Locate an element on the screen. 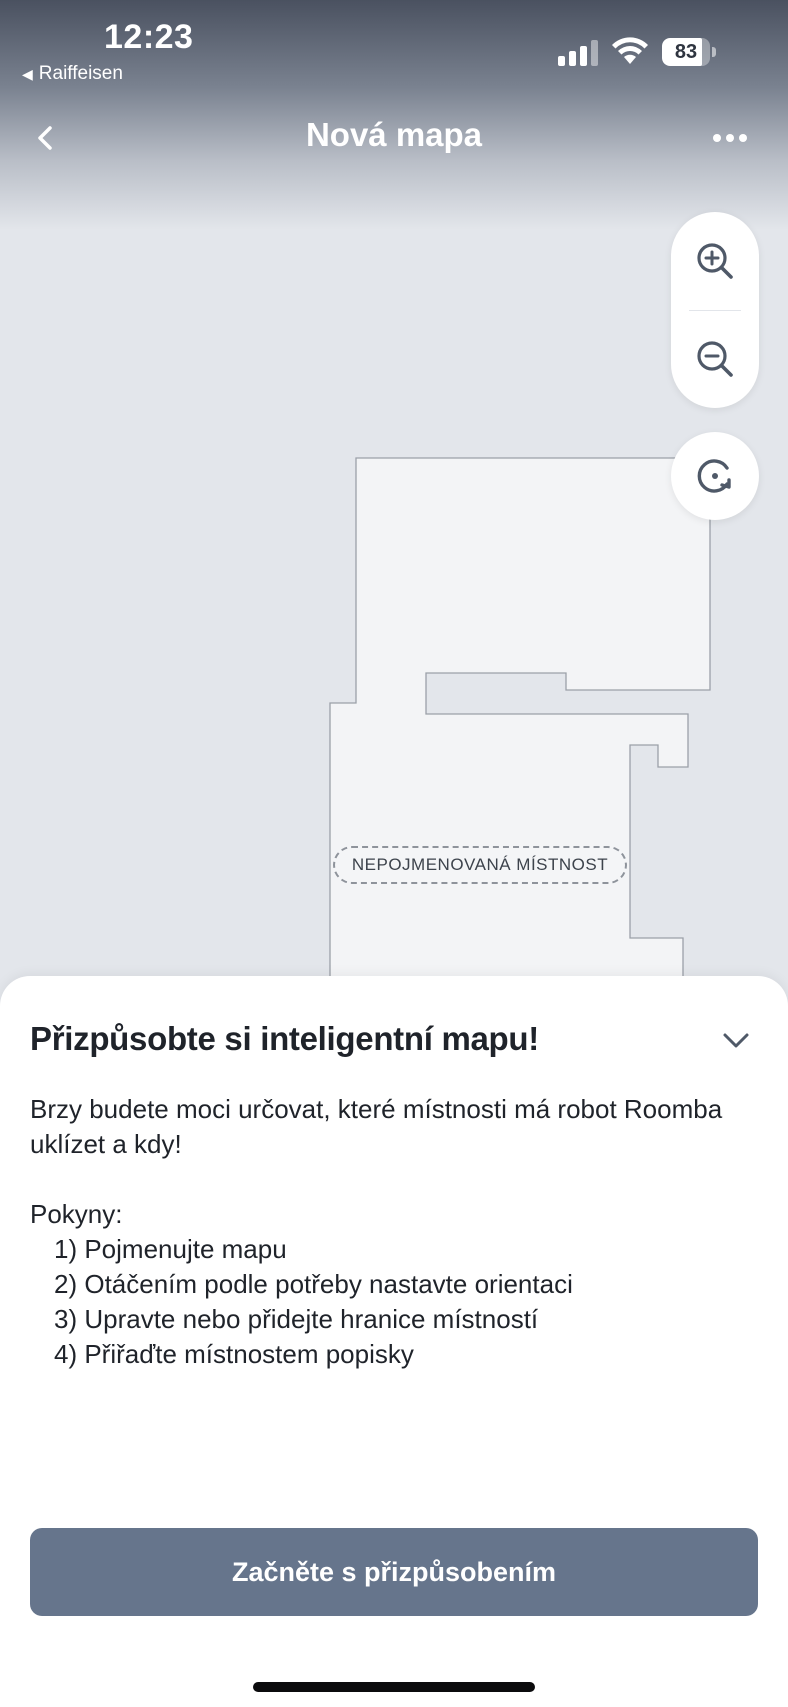  zoom-in-icon is located at coordinates (715, 261).